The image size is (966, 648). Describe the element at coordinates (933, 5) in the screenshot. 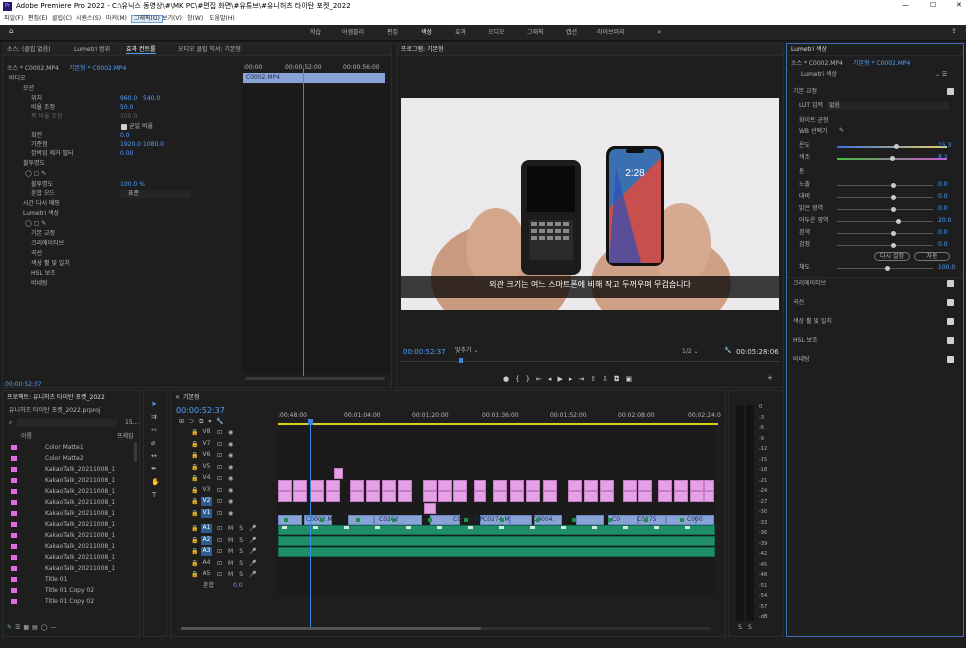

I see `maximize-button: ☐` at that location.